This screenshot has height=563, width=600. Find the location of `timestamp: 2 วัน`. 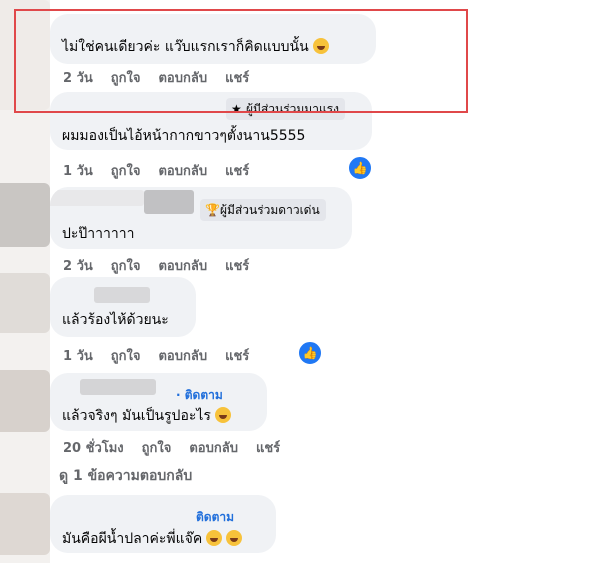

timestamp: 2 วัน is located at coordinates (78, 266).